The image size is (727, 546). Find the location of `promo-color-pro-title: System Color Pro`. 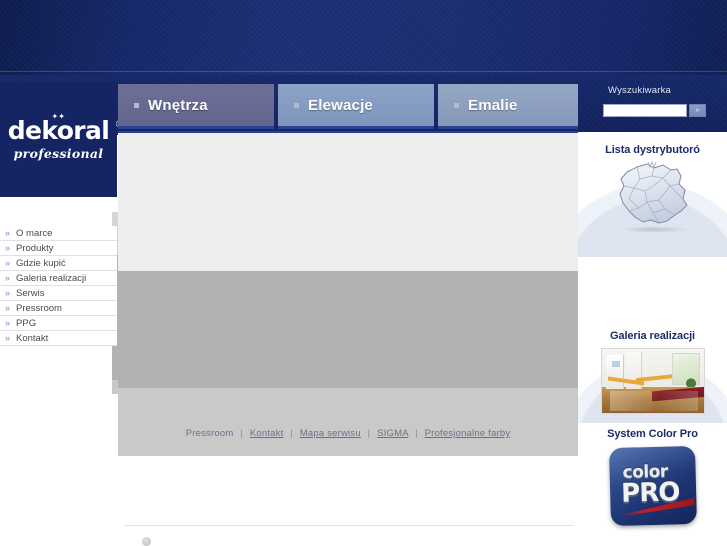

promo-color-pro-title: System Color Pro is located at coordinates (652, 434).